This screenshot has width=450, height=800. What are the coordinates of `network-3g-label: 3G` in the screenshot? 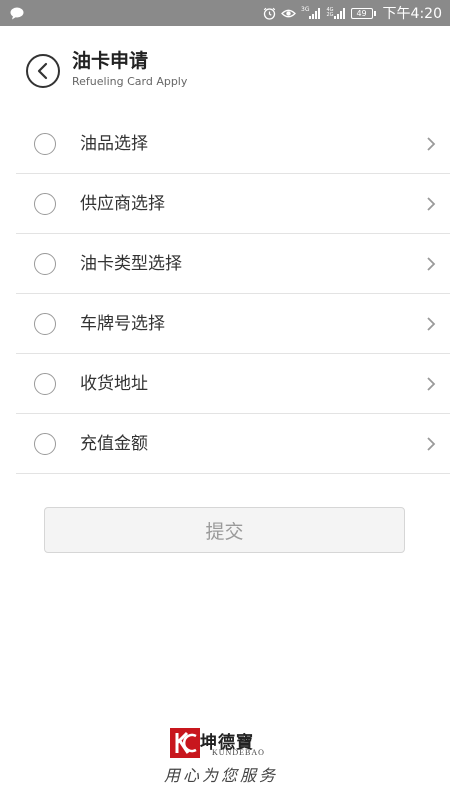 It's located at (305, 9).